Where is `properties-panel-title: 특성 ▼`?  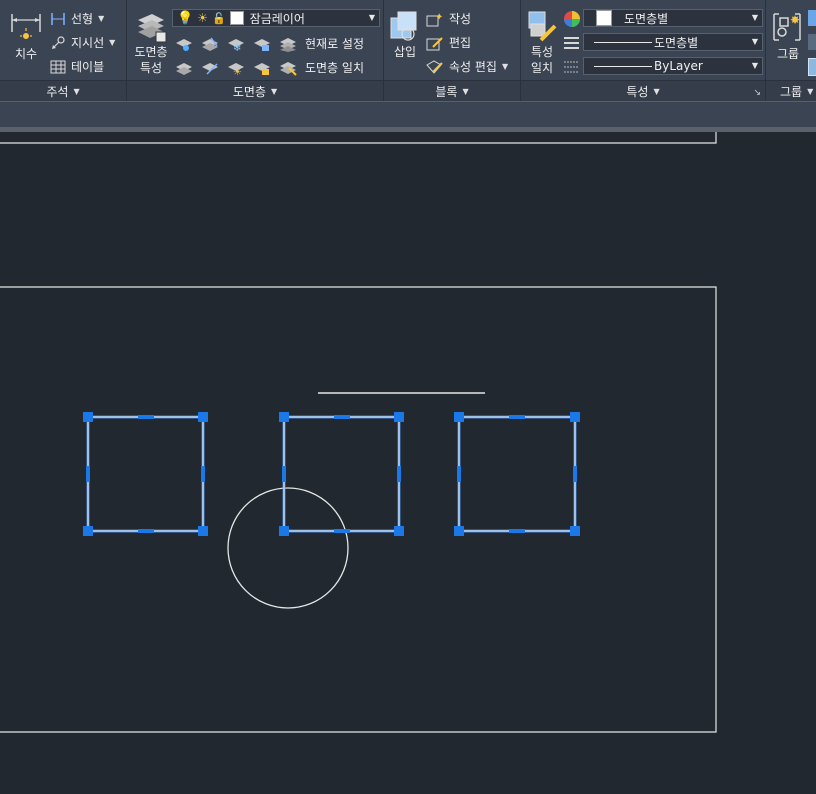
properties-panel-title: 특성 ▼ is located at coordinates (643, 90).